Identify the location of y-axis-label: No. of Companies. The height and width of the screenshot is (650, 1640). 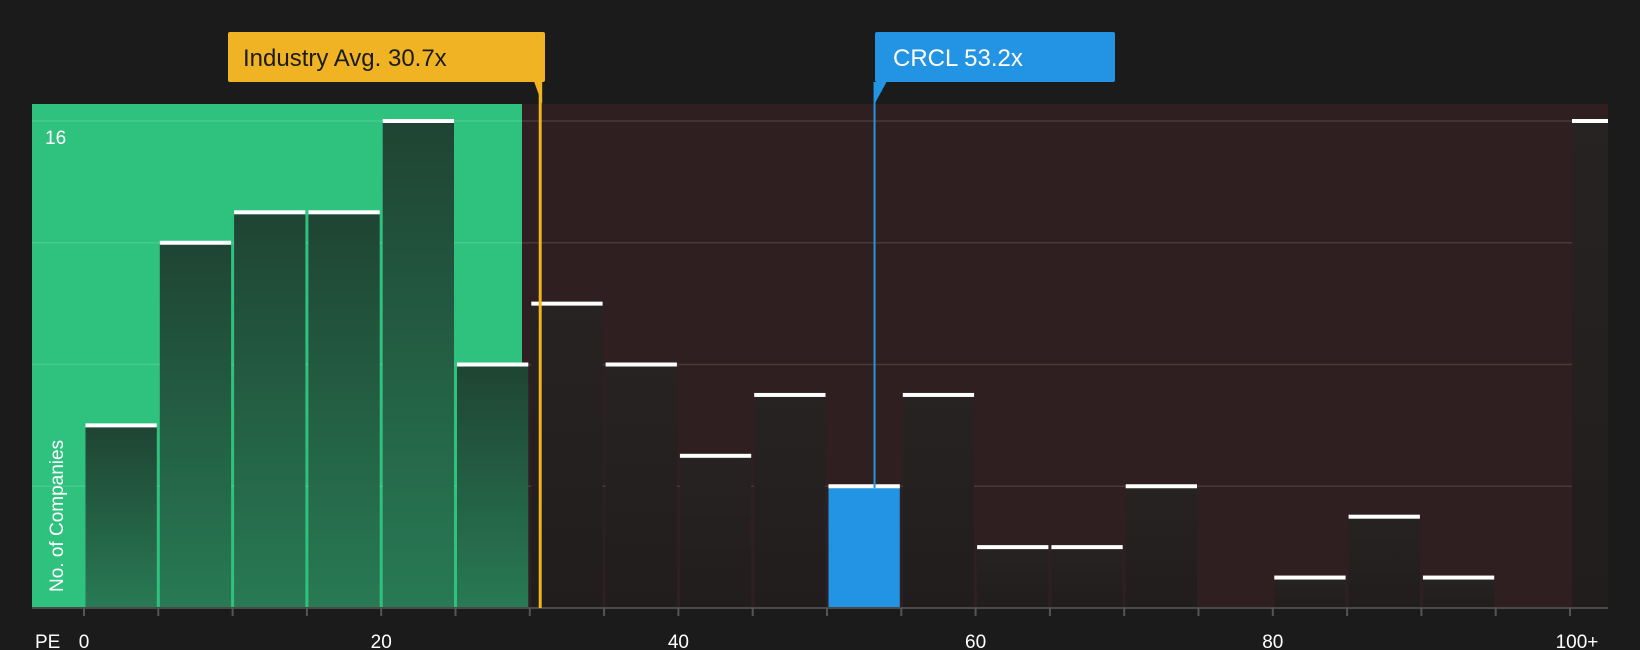
(57, 516).